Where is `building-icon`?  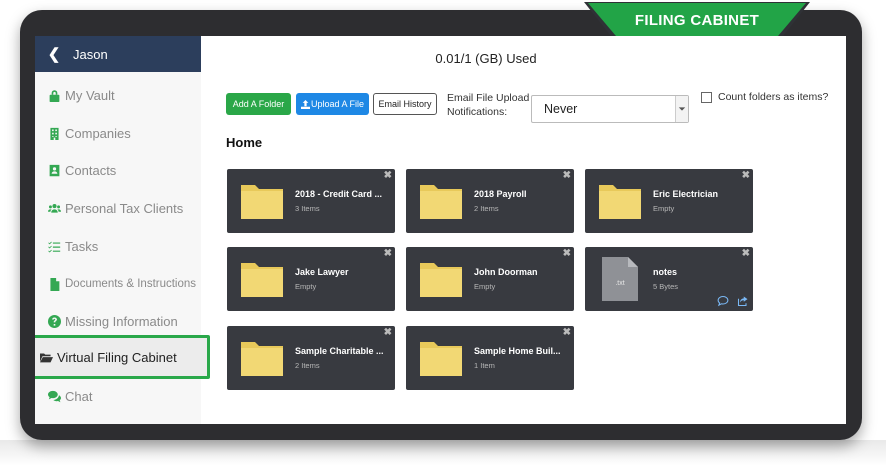 building-icon is located at coordinates (54, 133).